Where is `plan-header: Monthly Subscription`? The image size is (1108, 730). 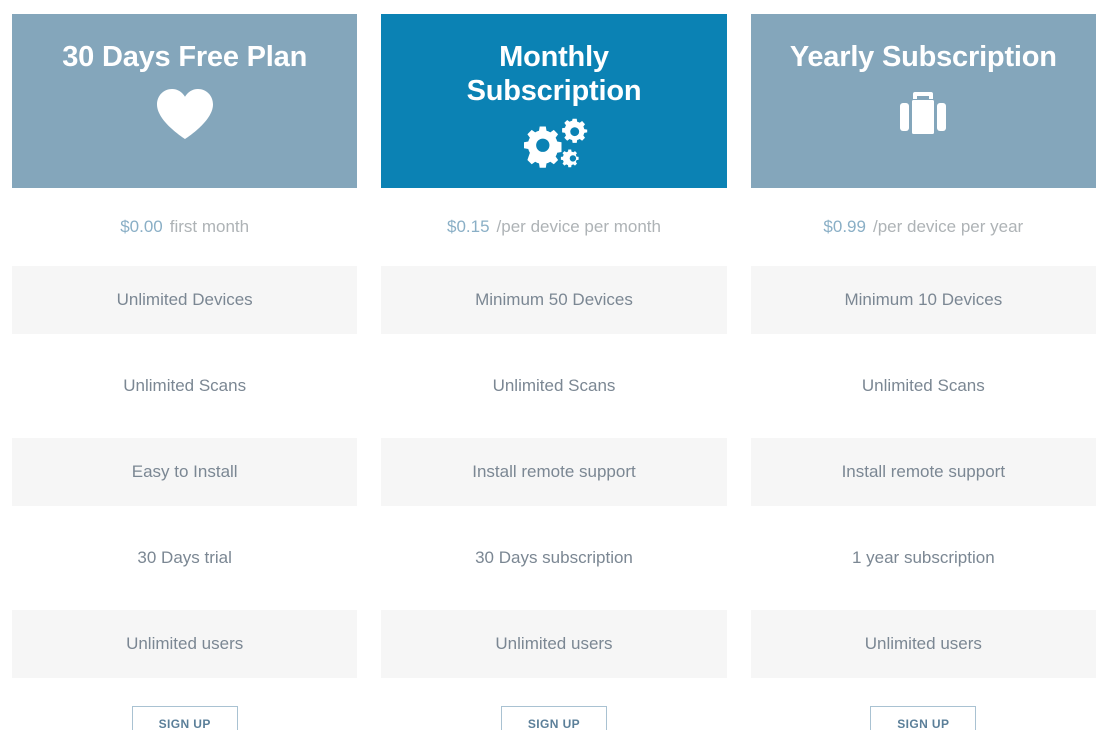 plan-header: Monthly Subscription is located at coordinates (554, 101).